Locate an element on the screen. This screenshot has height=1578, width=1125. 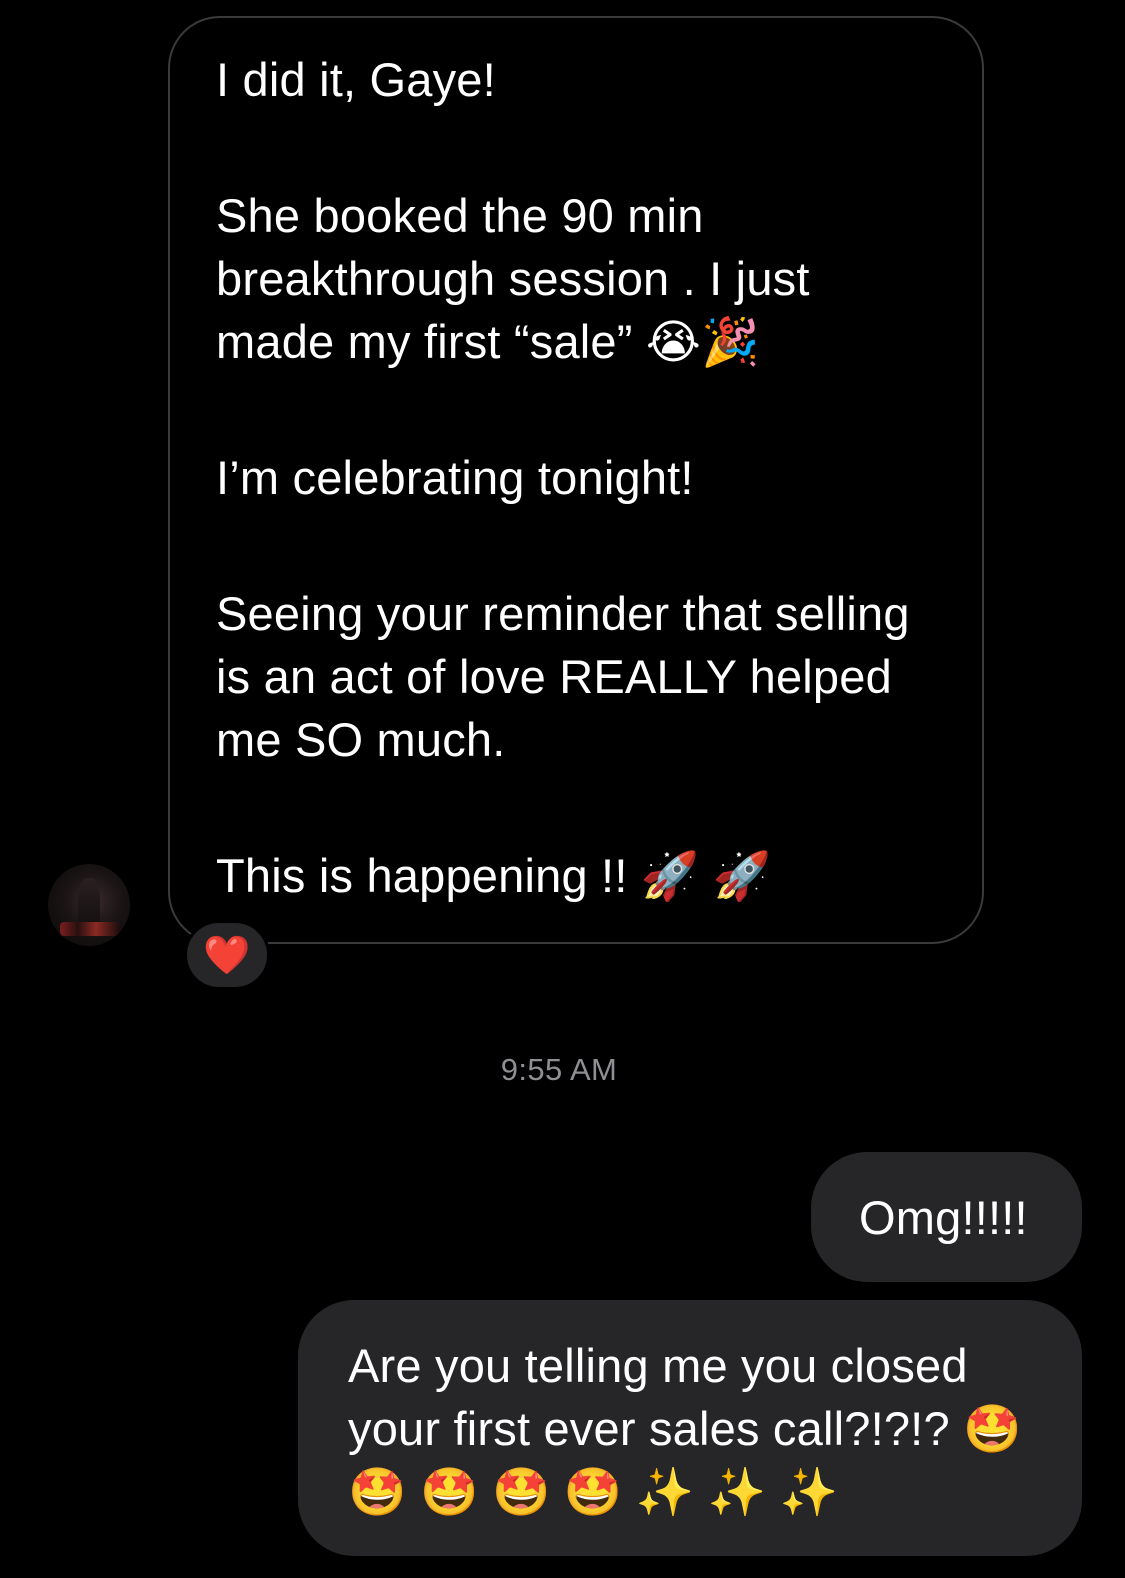
message-line: 🤩 🤩 🤩 🤩 ✨ ✨ ✨ is located at coordinates (593, 1491).